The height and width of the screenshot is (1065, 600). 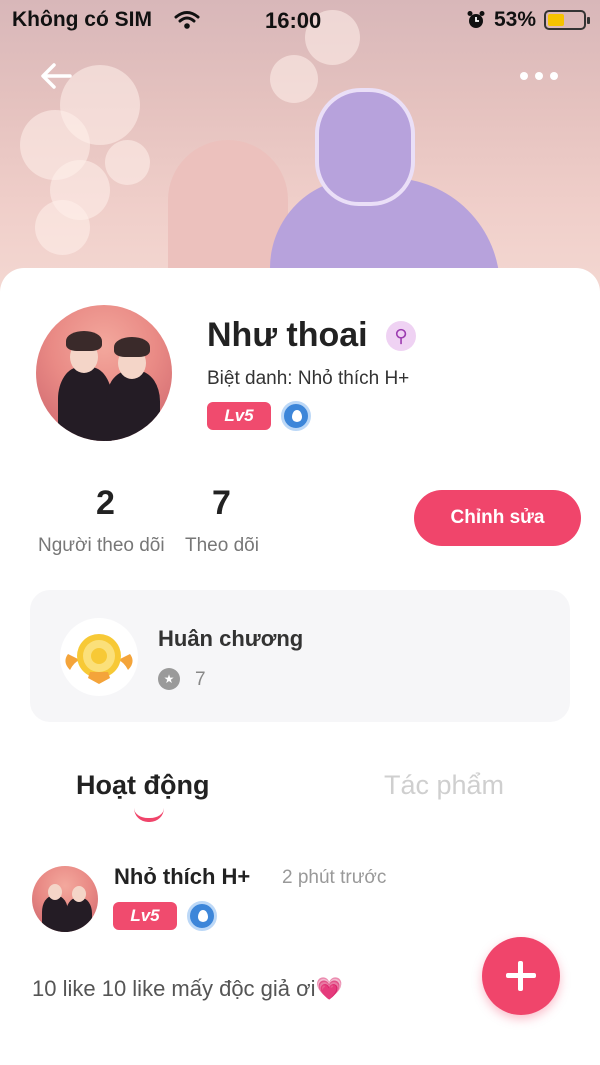 What do you see at coordinates (293, 20) in the screenshot?
I see `clock: 16:00` at bounding box center [293, 20].